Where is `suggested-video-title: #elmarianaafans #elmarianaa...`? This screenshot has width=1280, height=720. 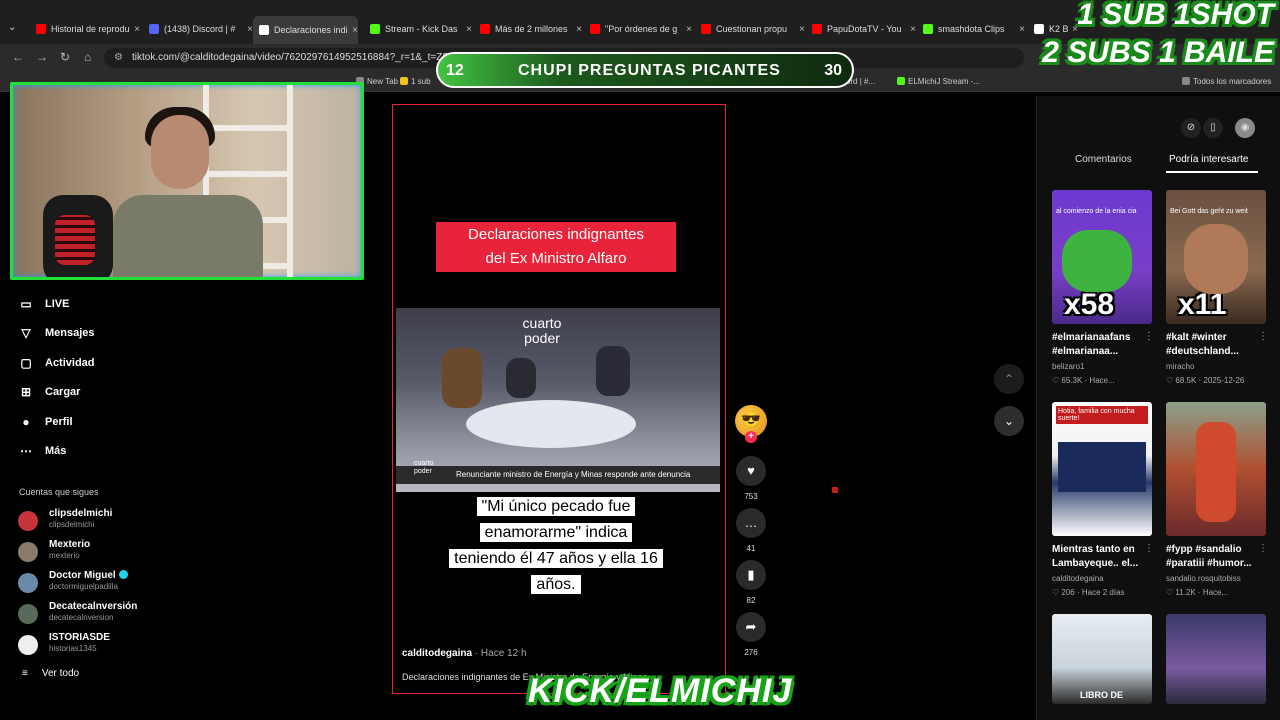
suggested-video-title: #elmarianaafans #elmarianaa... is located at coordinates (1105, 346).